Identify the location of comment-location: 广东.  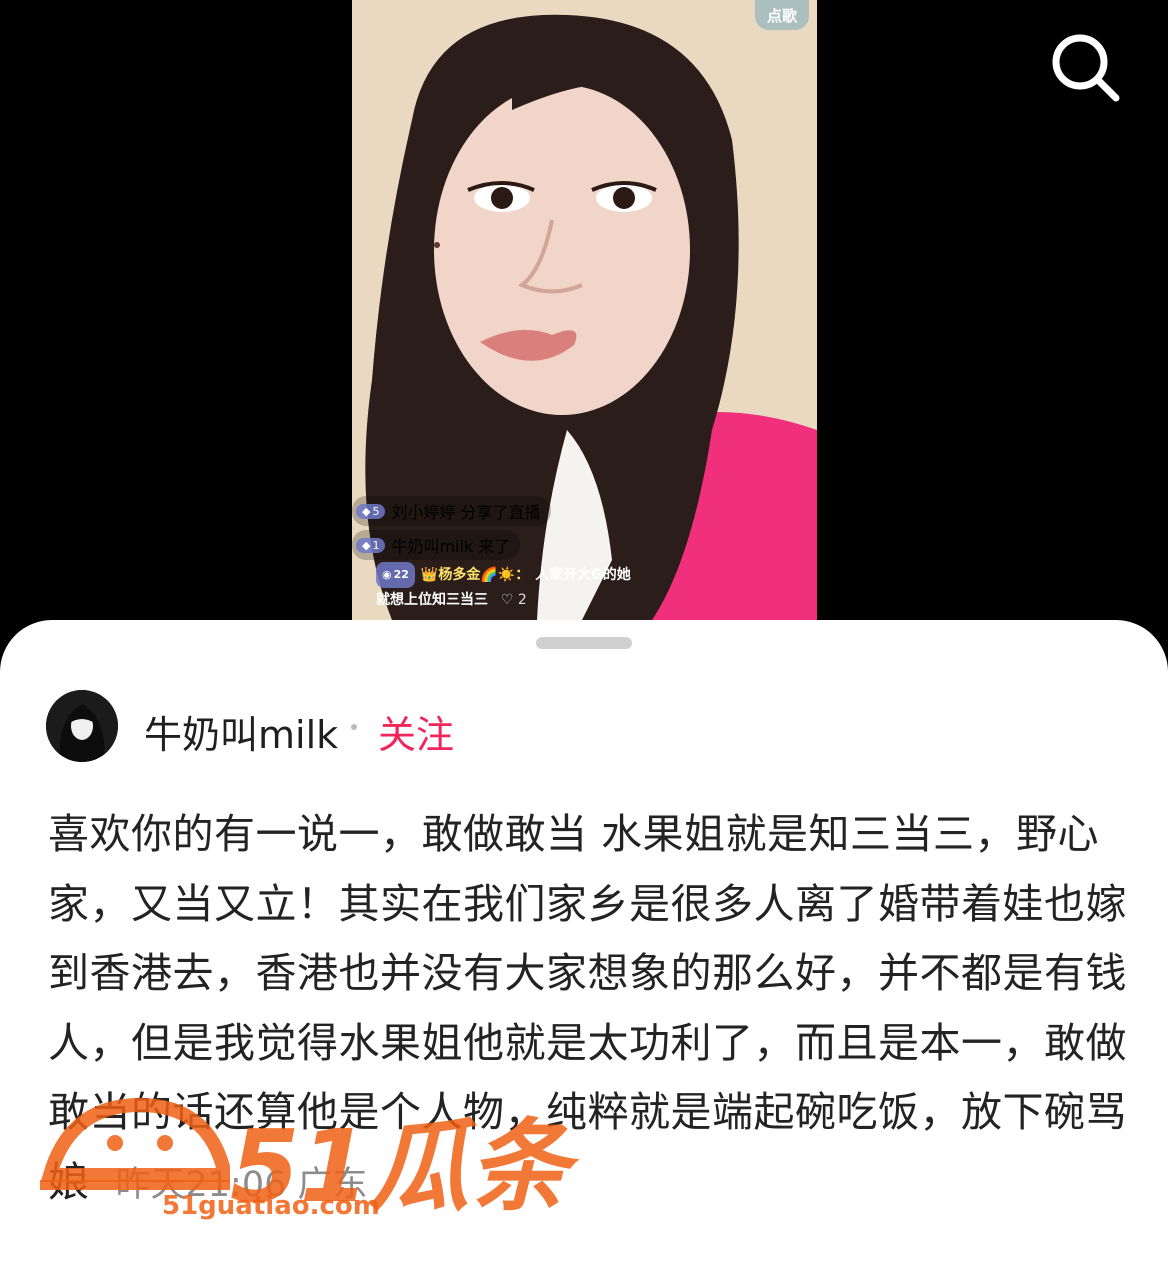
(332, 1184).